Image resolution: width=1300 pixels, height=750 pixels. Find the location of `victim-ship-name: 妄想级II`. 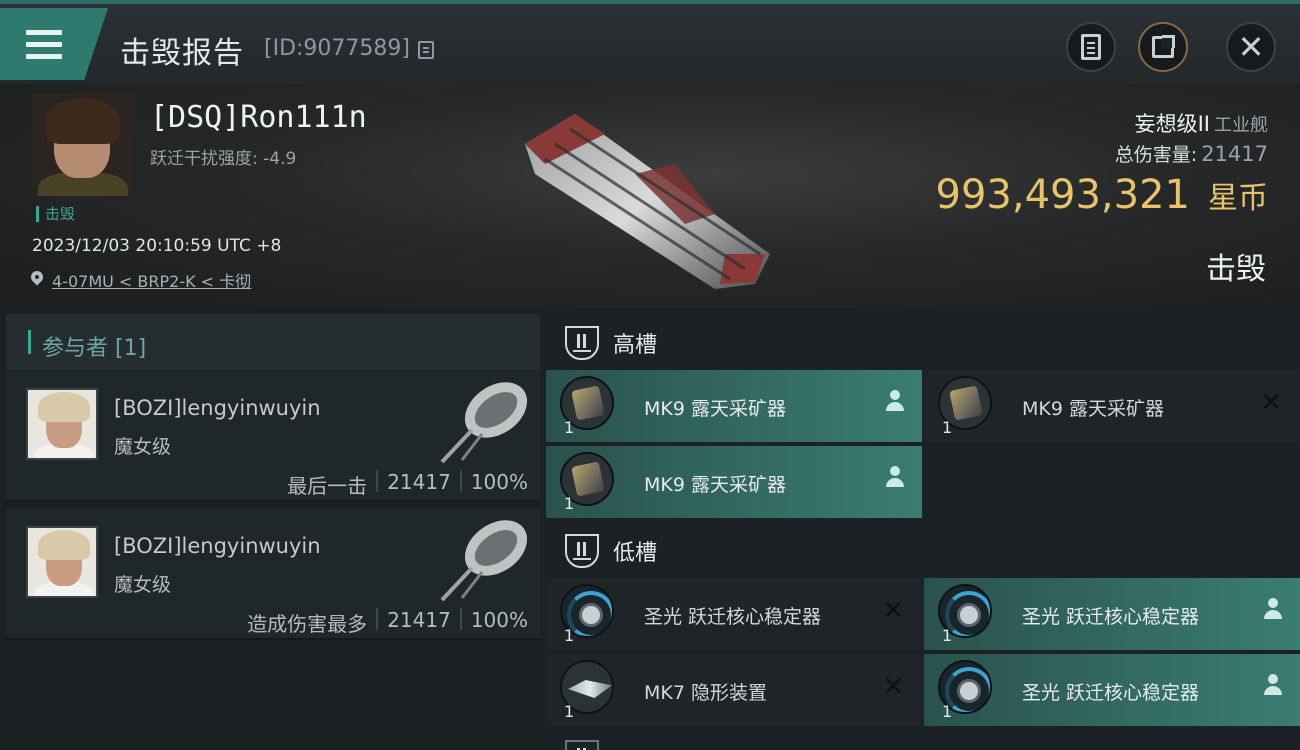

victim-ship-name: 妄想级II is located at coordinates (1172, 124).